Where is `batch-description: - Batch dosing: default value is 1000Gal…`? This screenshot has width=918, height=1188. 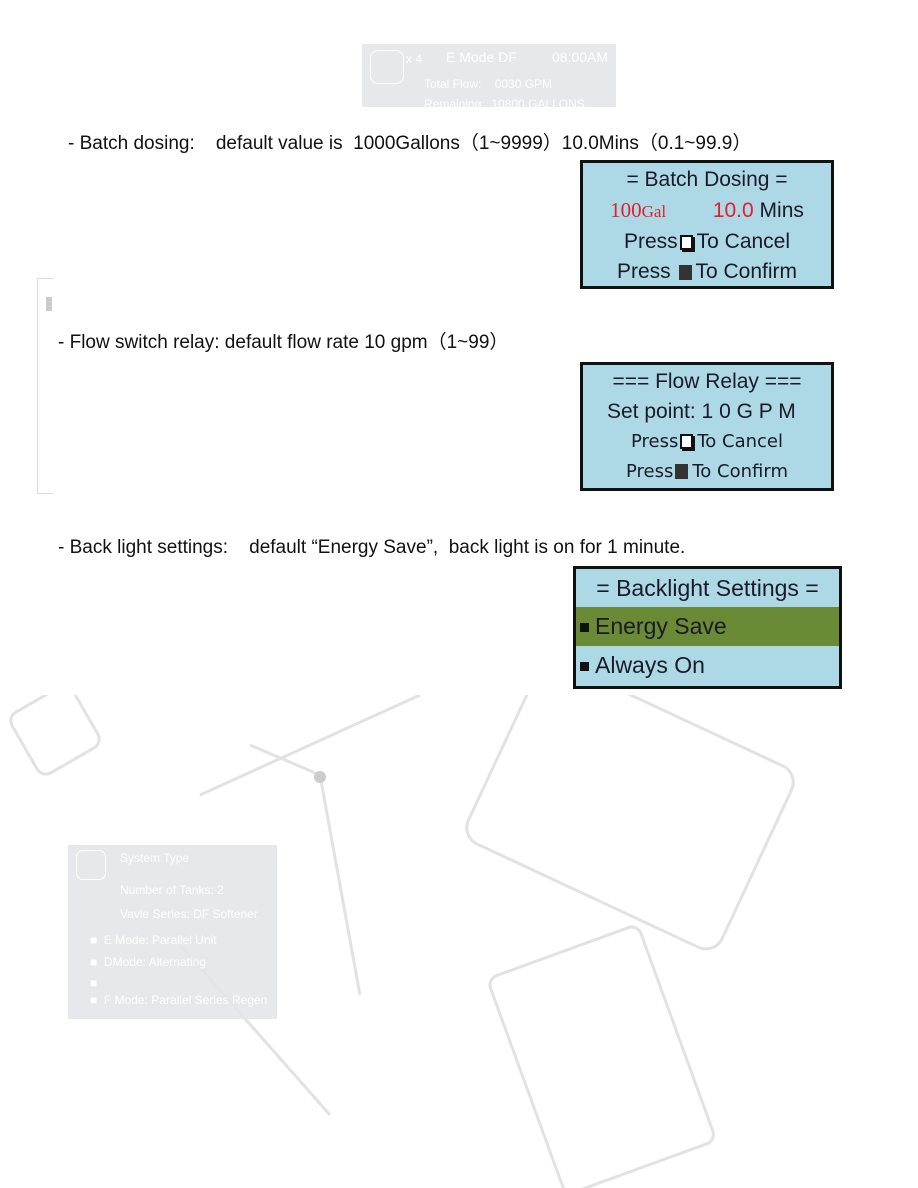 batch-description: - Batch dosing: default value is 1000Gal… is located at coordinates (410, 143).